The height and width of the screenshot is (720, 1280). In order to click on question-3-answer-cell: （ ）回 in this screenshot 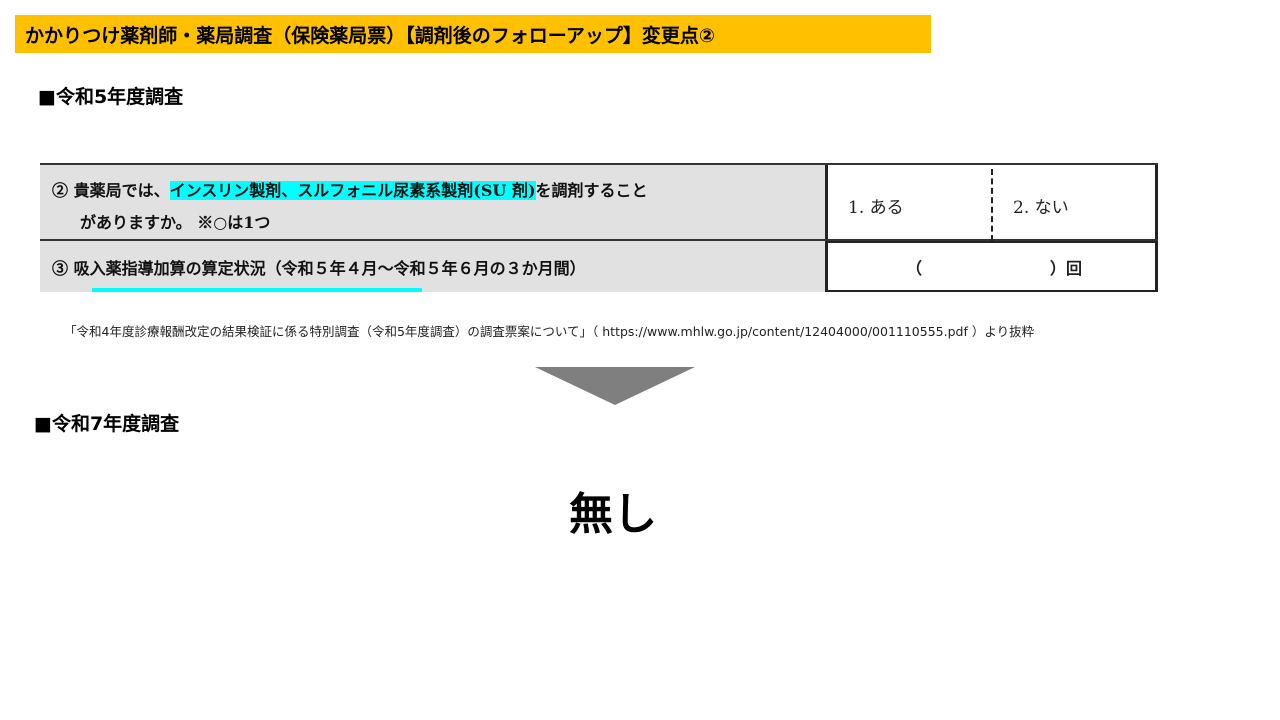, I will do `click(993, 266)`.